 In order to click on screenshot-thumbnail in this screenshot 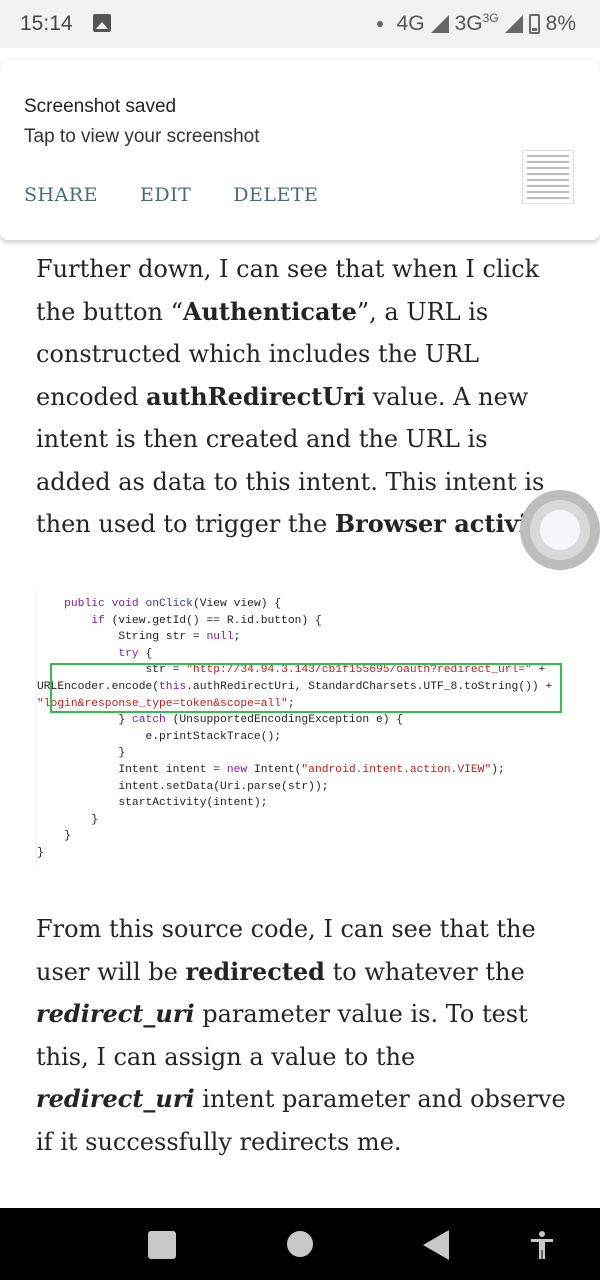, I will do `click(548, 177)`.